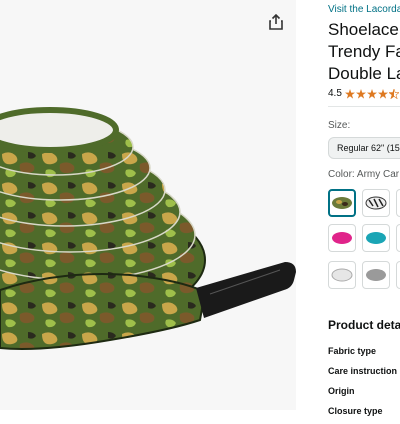 Image resolution: width=400 pixels, height=424 pixels. I want to click on color-swatch-grey, so click(376, 275).